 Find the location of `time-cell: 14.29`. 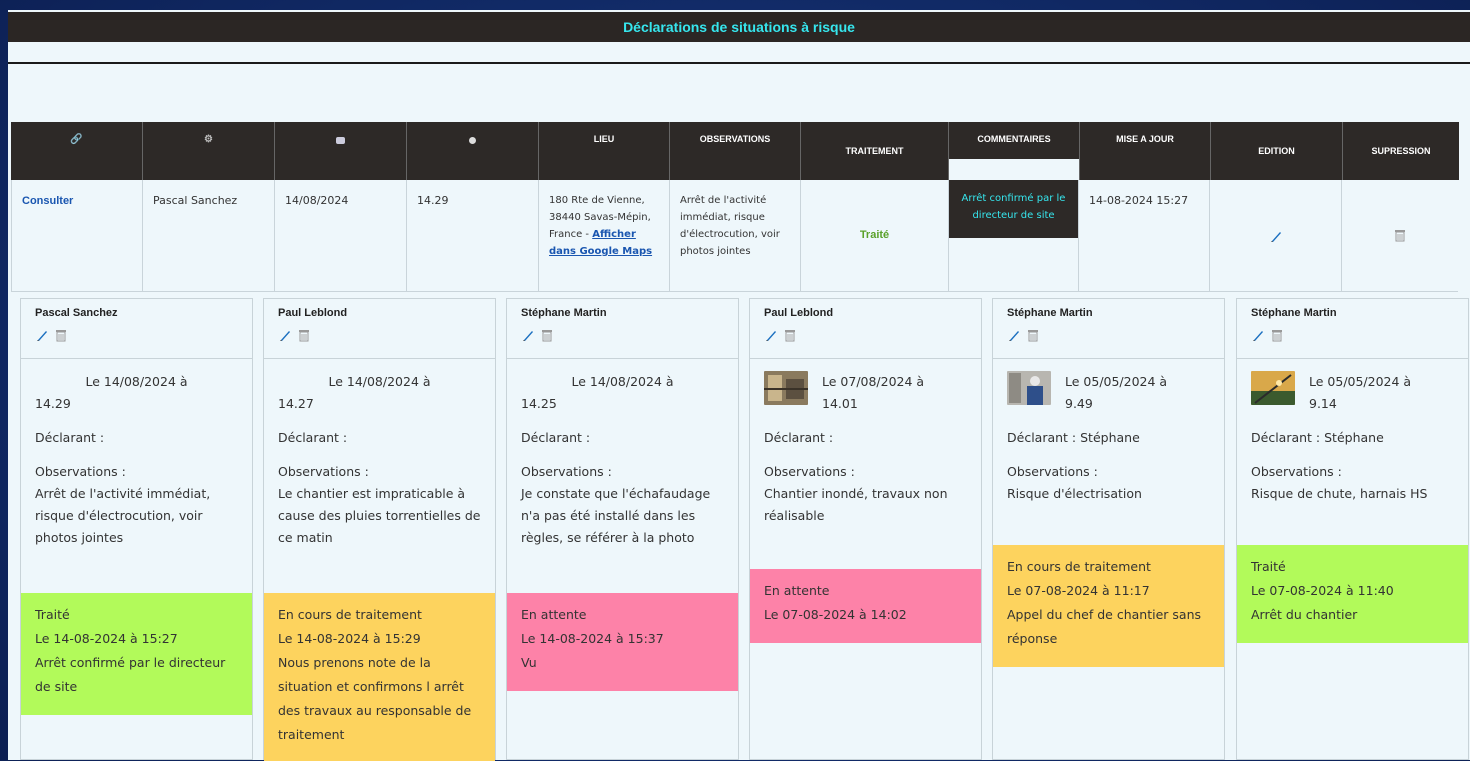

time-cell: 14.29 is located at coordinates (473, 236).